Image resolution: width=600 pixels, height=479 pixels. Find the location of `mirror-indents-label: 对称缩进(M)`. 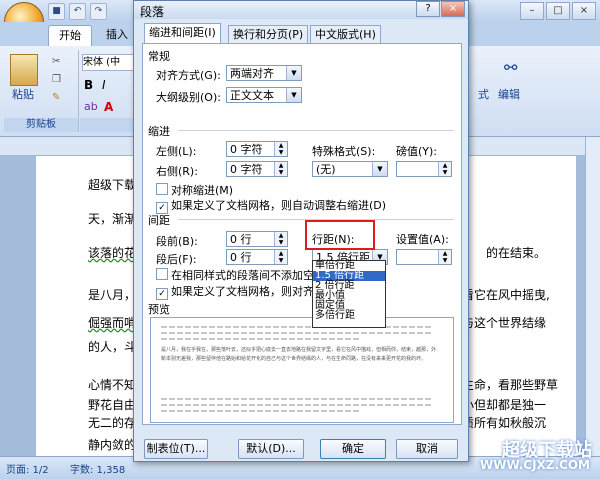

mirror-indents-label: 对称缩进(M) is located at coordinates (202, 190).